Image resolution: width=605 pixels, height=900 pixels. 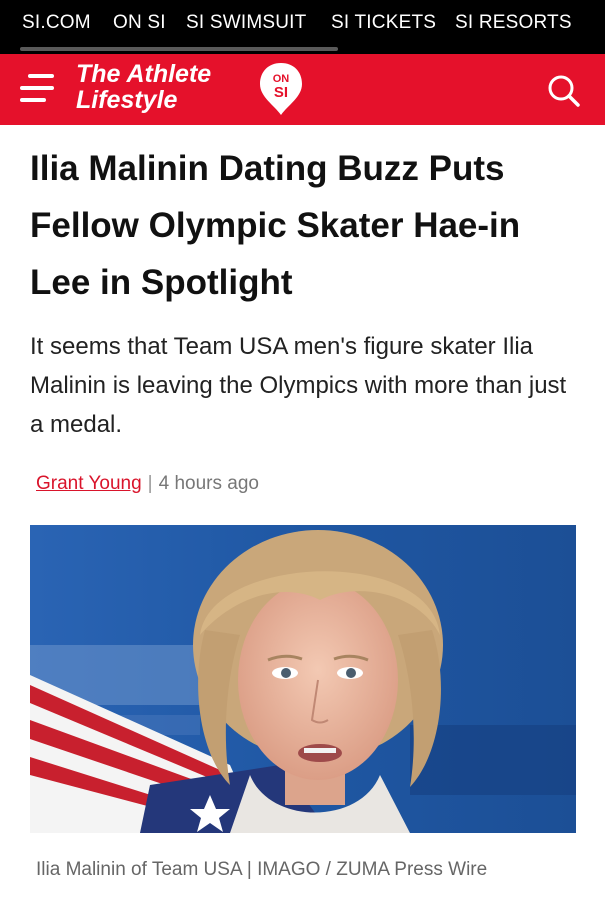 I want to click on byline: Grant Young | 4 hours ago, so click(x=147, y=484).